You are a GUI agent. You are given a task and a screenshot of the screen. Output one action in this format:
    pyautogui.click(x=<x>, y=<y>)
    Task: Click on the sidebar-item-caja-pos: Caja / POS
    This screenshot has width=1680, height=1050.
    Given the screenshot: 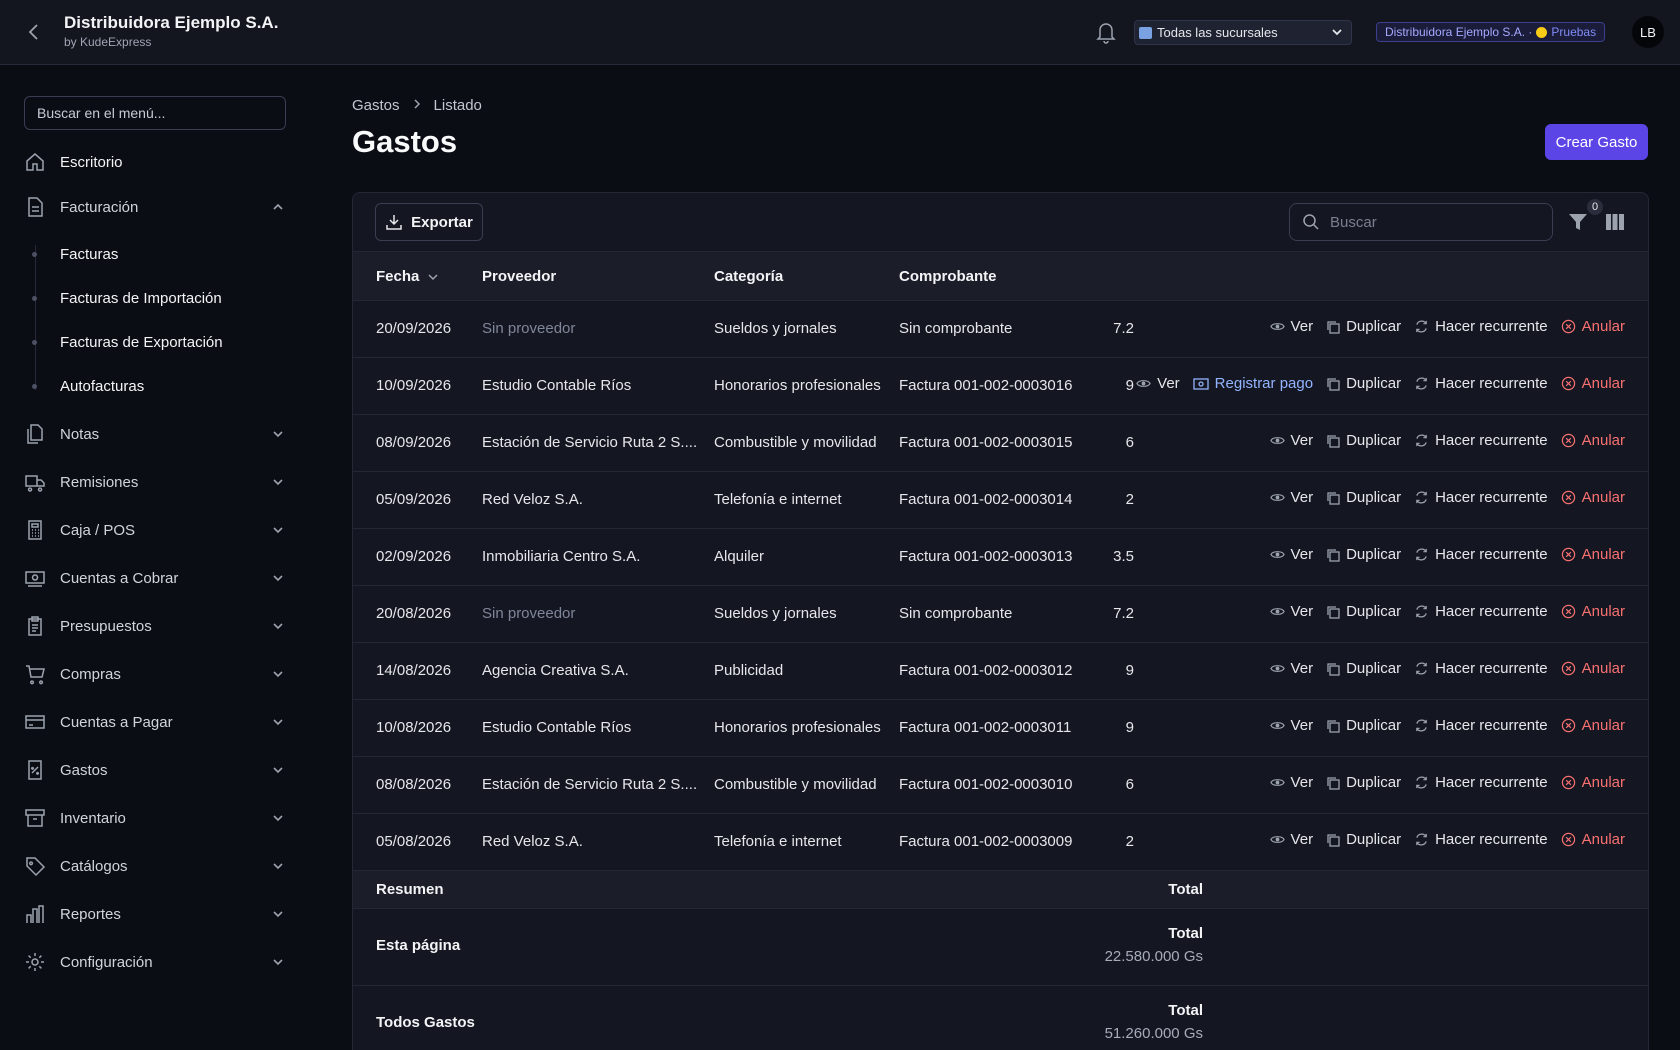 What is the action you would take?
    pyautogui.click(x=155, y=530)
    